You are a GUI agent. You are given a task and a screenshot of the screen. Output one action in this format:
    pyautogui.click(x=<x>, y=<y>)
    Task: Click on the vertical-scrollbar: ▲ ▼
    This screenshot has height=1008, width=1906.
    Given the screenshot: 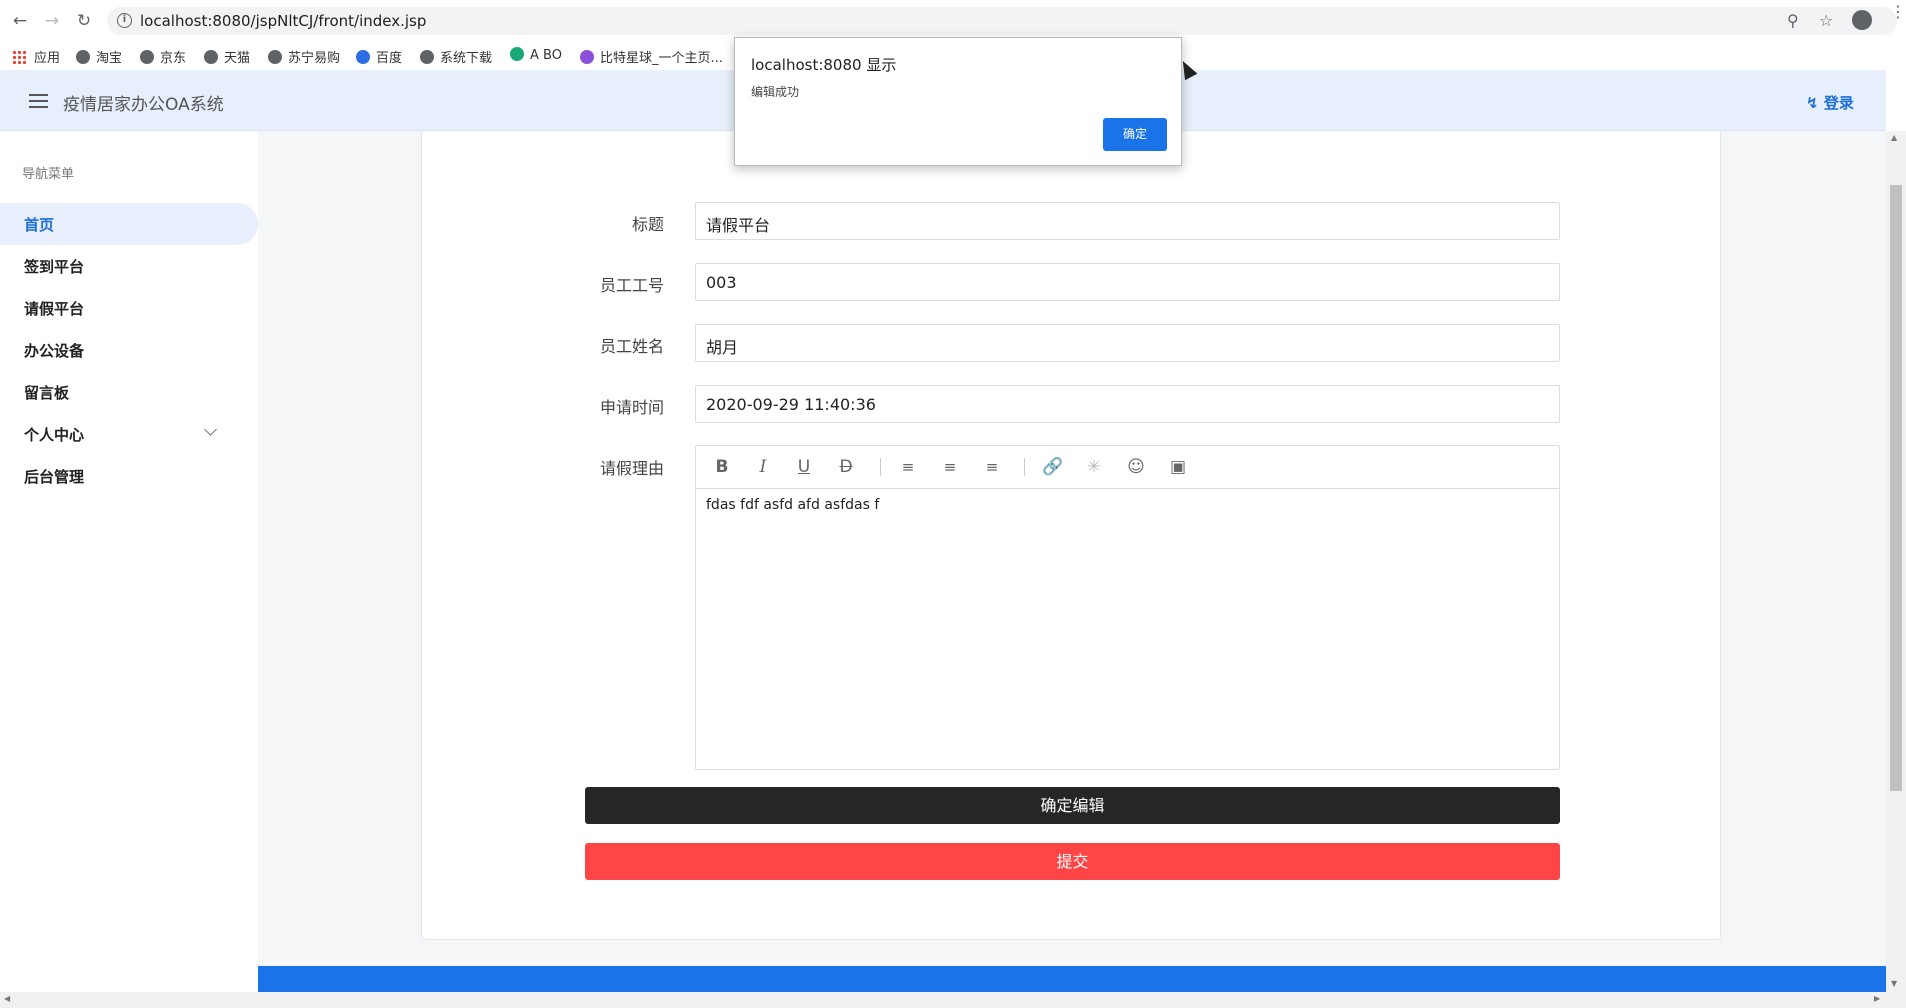 What is the action you would take?
    pyautogui.click(x=1896, y=561)
    